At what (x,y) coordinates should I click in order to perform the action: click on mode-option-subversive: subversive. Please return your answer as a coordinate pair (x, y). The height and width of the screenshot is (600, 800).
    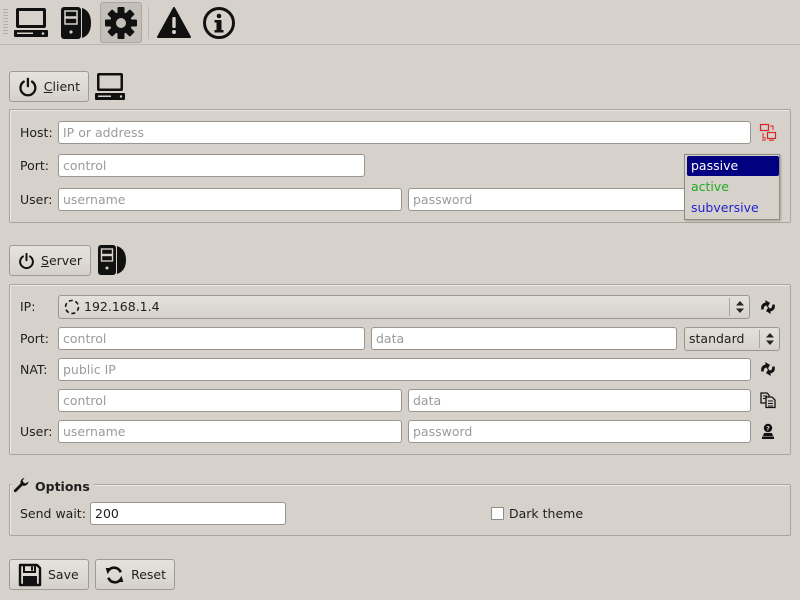
    Looking at the image, I should click on (733, 208).